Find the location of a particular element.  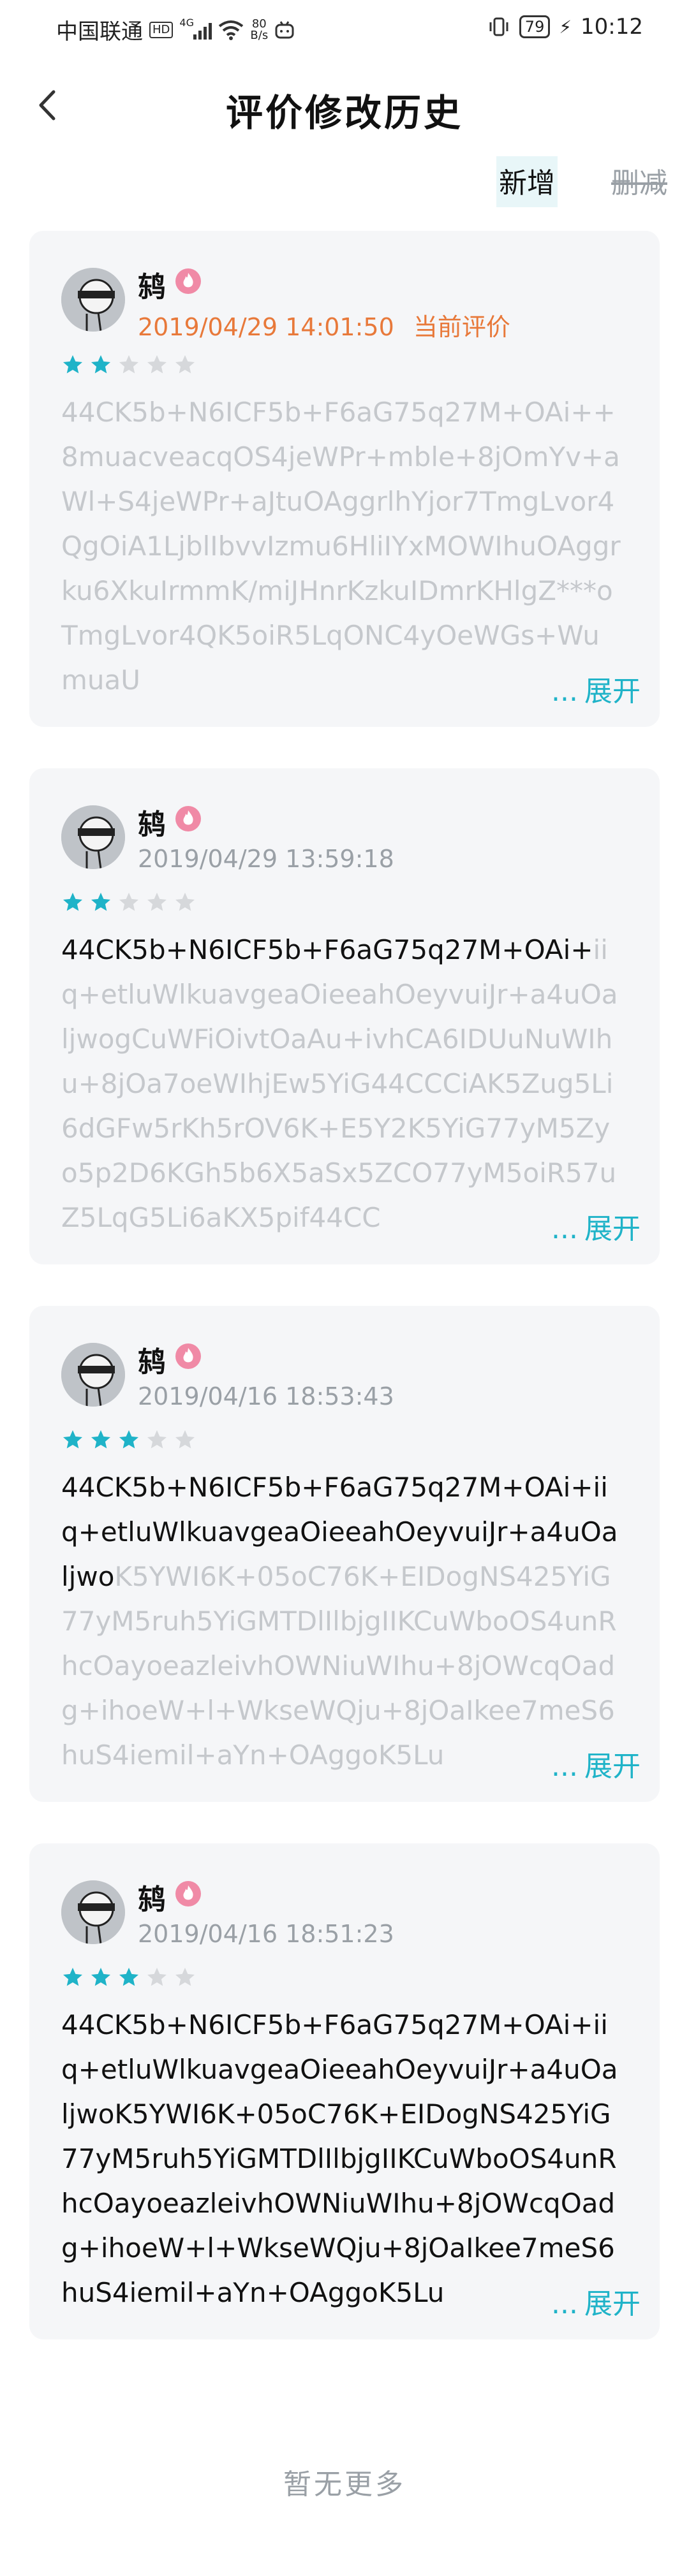

app-notification-icon is located at coordinates (284, 29).